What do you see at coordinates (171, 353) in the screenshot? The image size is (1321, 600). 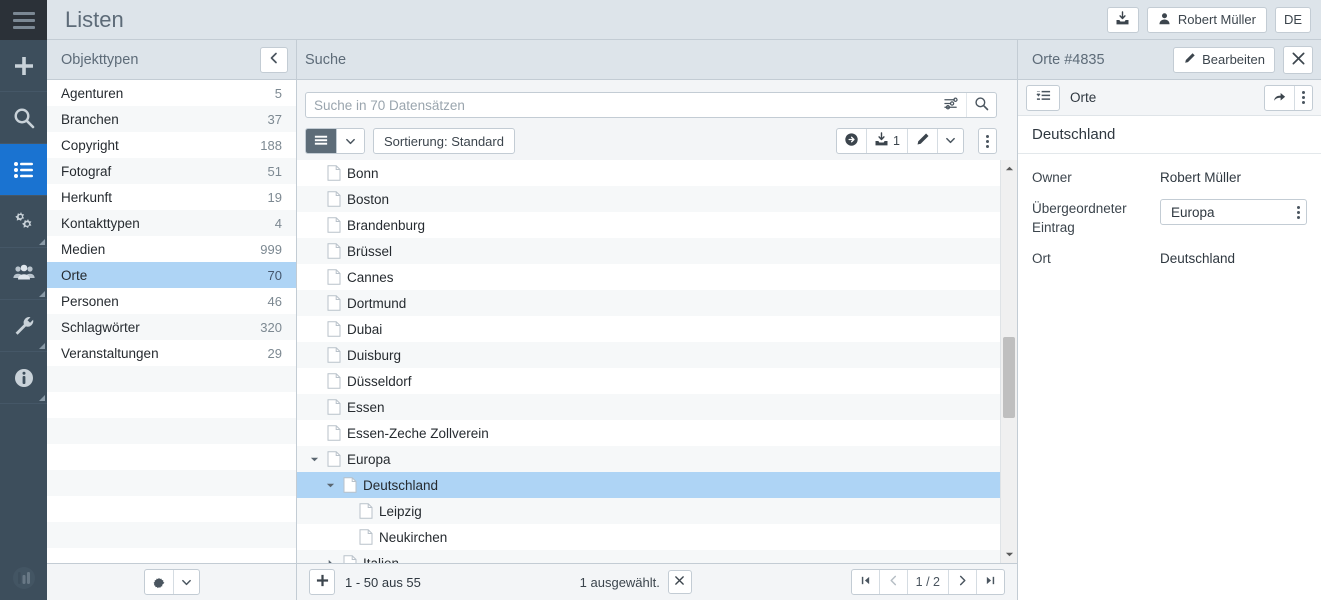 I see `object-type-item: Veranstaltungen 29` at bounding box center [171, 353].